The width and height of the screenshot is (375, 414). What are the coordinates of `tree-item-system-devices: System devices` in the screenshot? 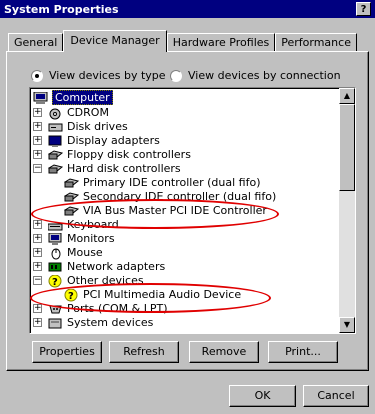 It's located at (100, 322).